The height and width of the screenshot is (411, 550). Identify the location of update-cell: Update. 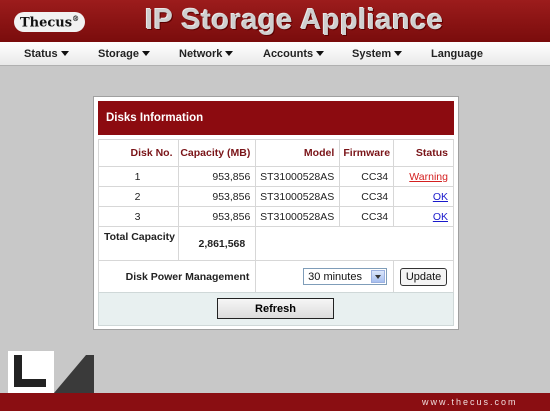
(423, 276).